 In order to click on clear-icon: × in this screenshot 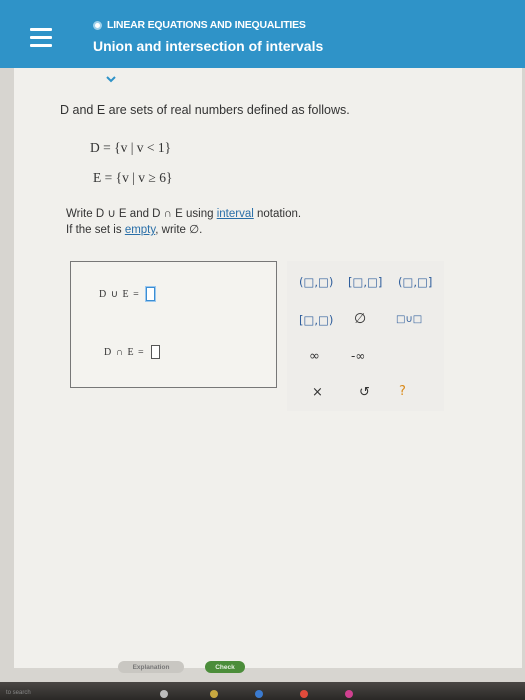, I will do `click(317, 392)`.